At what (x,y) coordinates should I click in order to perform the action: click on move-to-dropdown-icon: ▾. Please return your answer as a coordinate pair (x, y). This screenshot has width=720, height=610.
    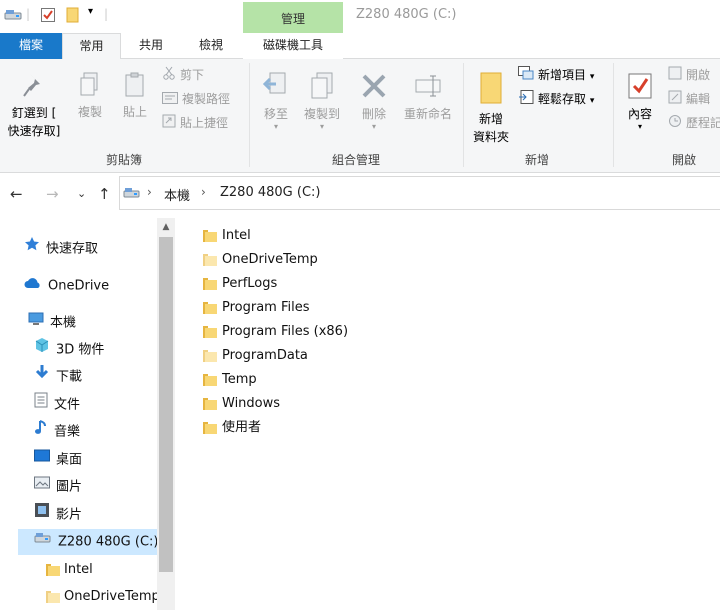
    Looking at the image, I should click on (275, 126).